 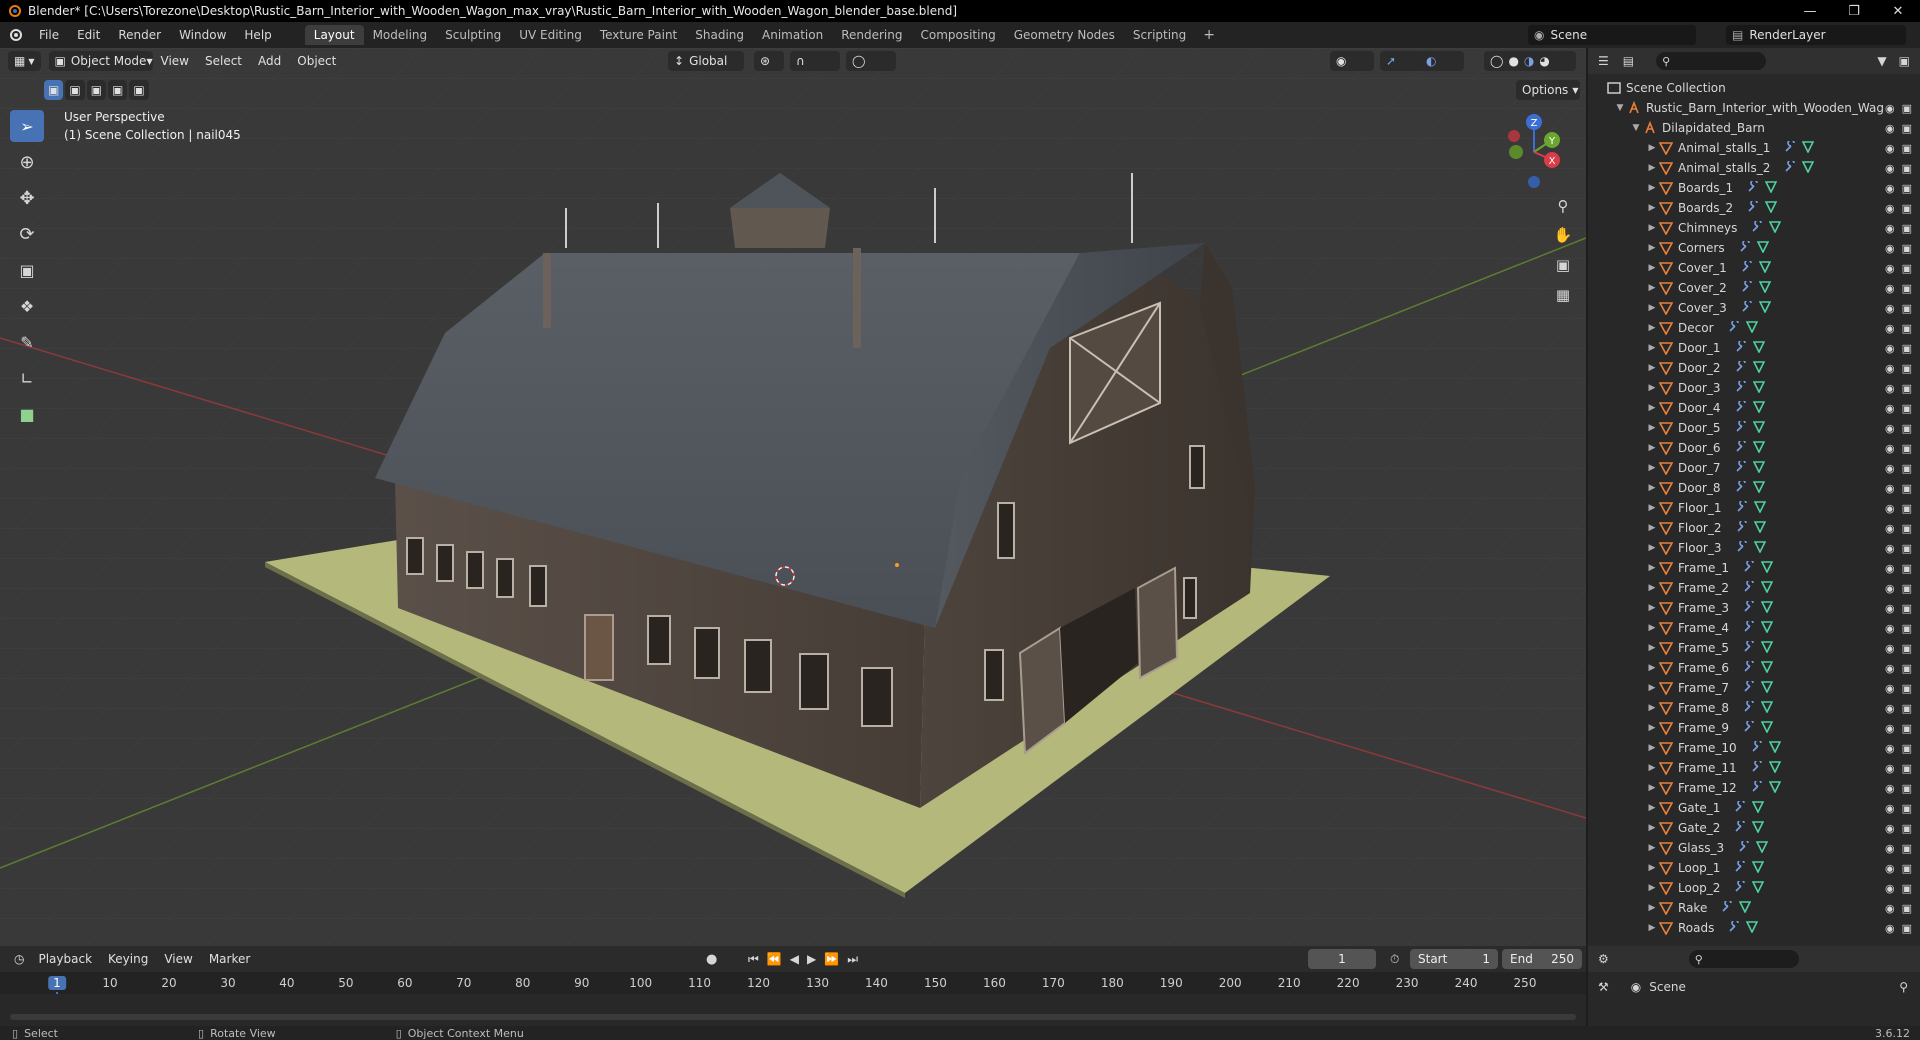 What do you see at coordinates (1754, 488) in the screenshot?
I see `outliner-item-row: ▶ Door_8 ◉ ▣` at bounding box center [1754, 488].